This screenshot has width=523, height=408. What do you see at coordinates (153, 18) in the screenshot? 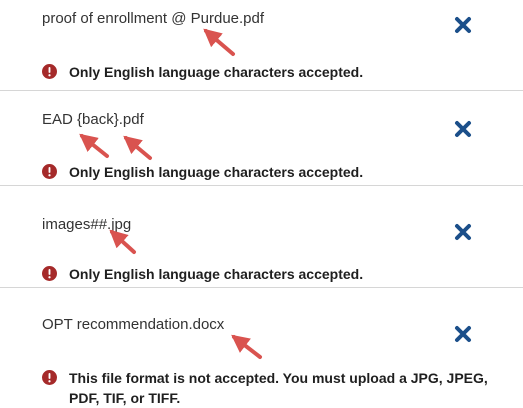
I see `file-name: proof of enrollment @ Purdue.pdf` at bounding box center [153, 18].